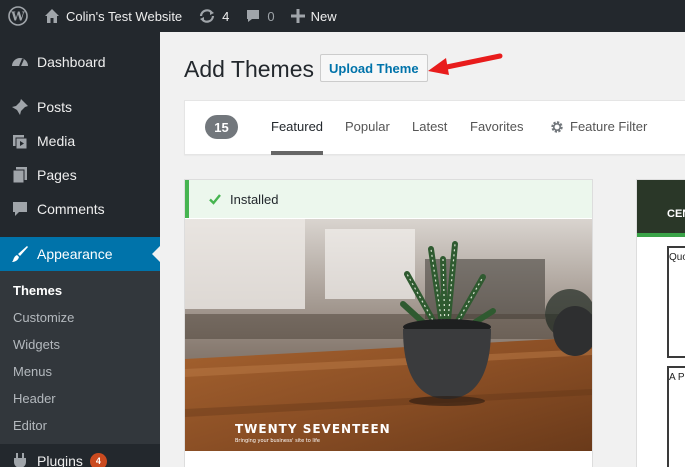  I want to click on red-arrow-icon, so click(465, 64).